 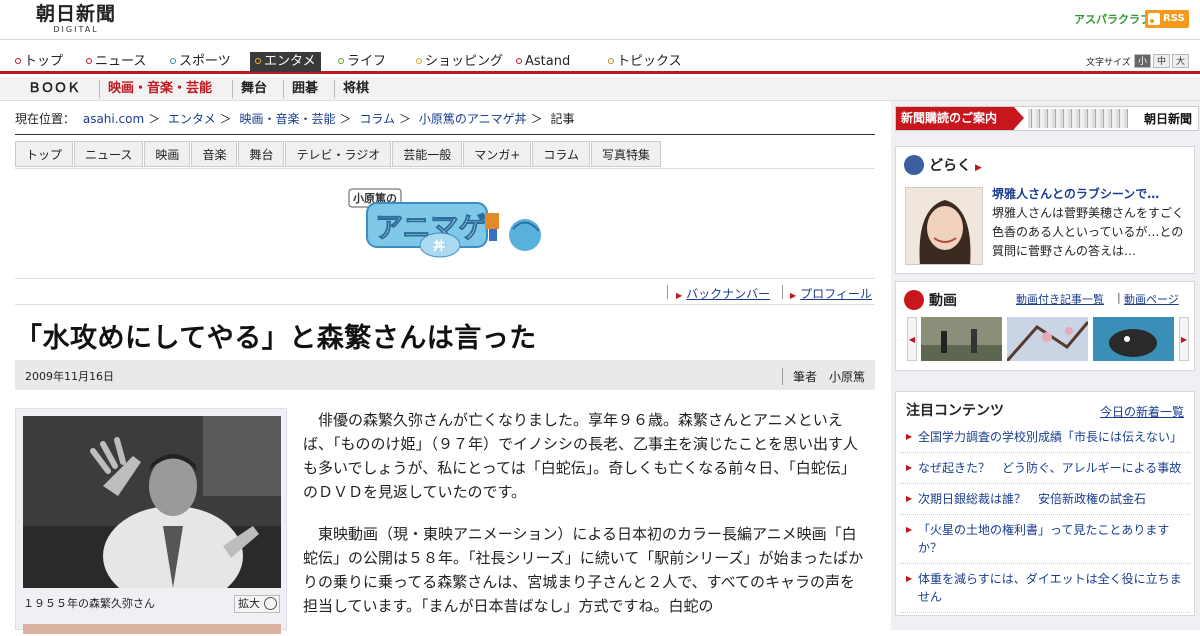 I want to click on tab-photo: 写真特集, so click(x=625, y=154).